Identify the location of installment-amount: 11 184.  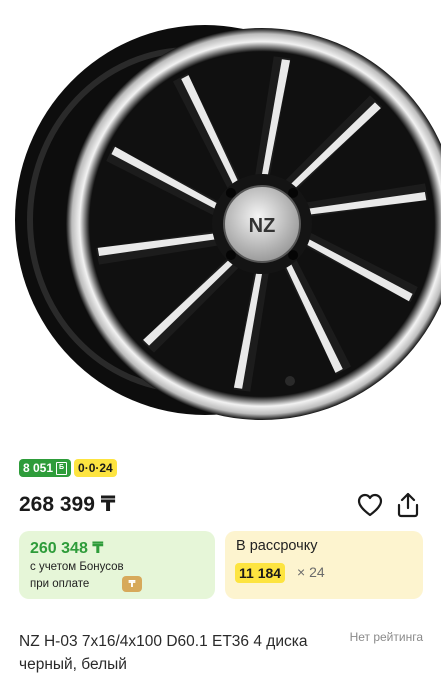
(260, 573).